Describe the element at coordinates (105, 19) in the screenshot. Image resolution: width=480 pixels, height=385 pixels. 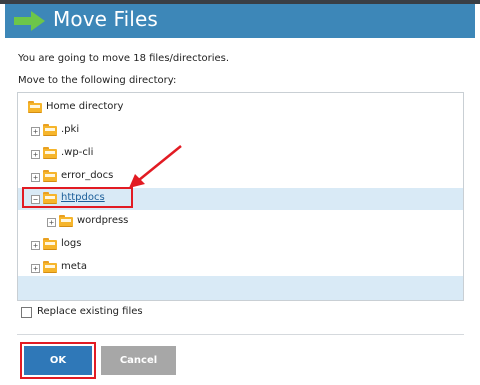
I see `dialog-title: Move Files` at that location.